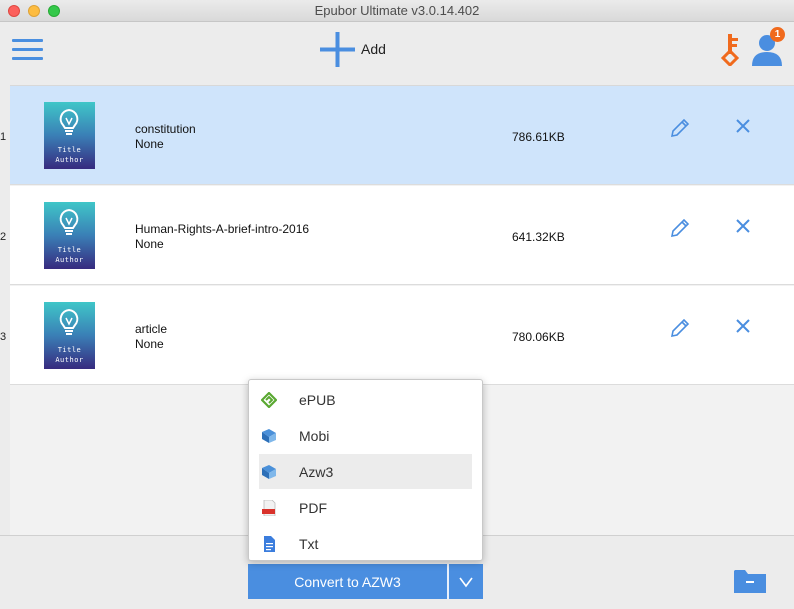  What do you see at coordinates (731, 52) in the screenshot?
I see `key-icon` at bounding box center [731, 52].